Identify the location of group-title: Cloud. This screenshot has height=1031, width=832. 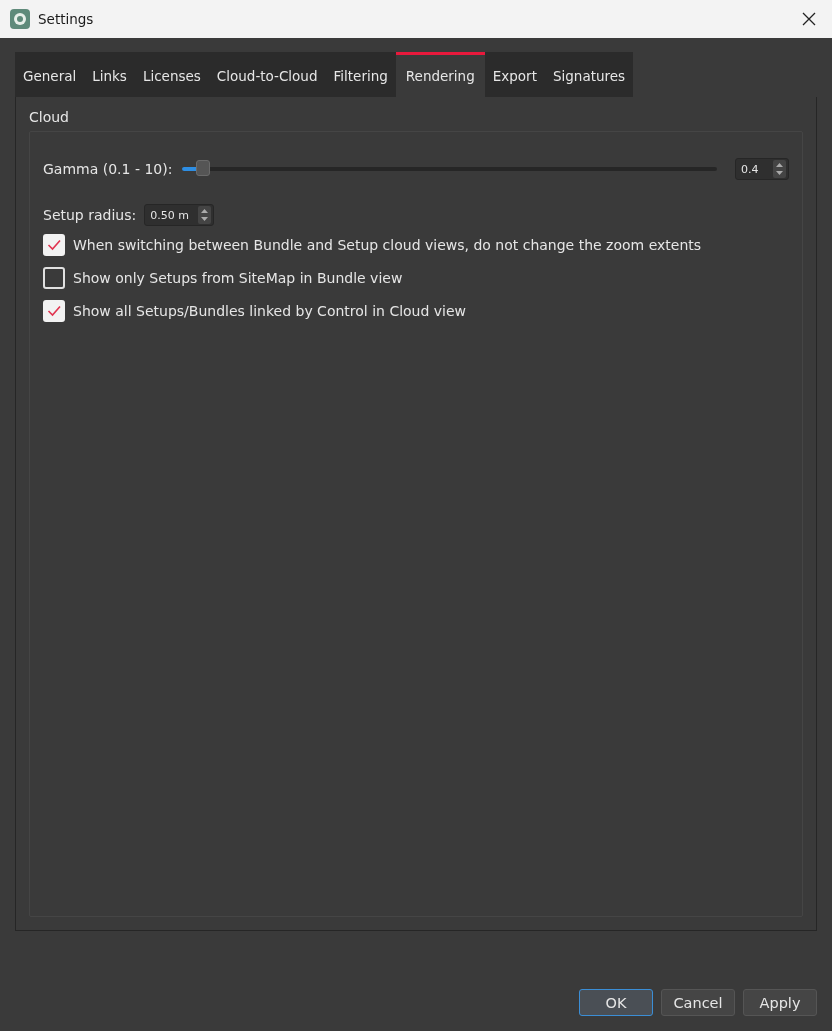
(49, 117).